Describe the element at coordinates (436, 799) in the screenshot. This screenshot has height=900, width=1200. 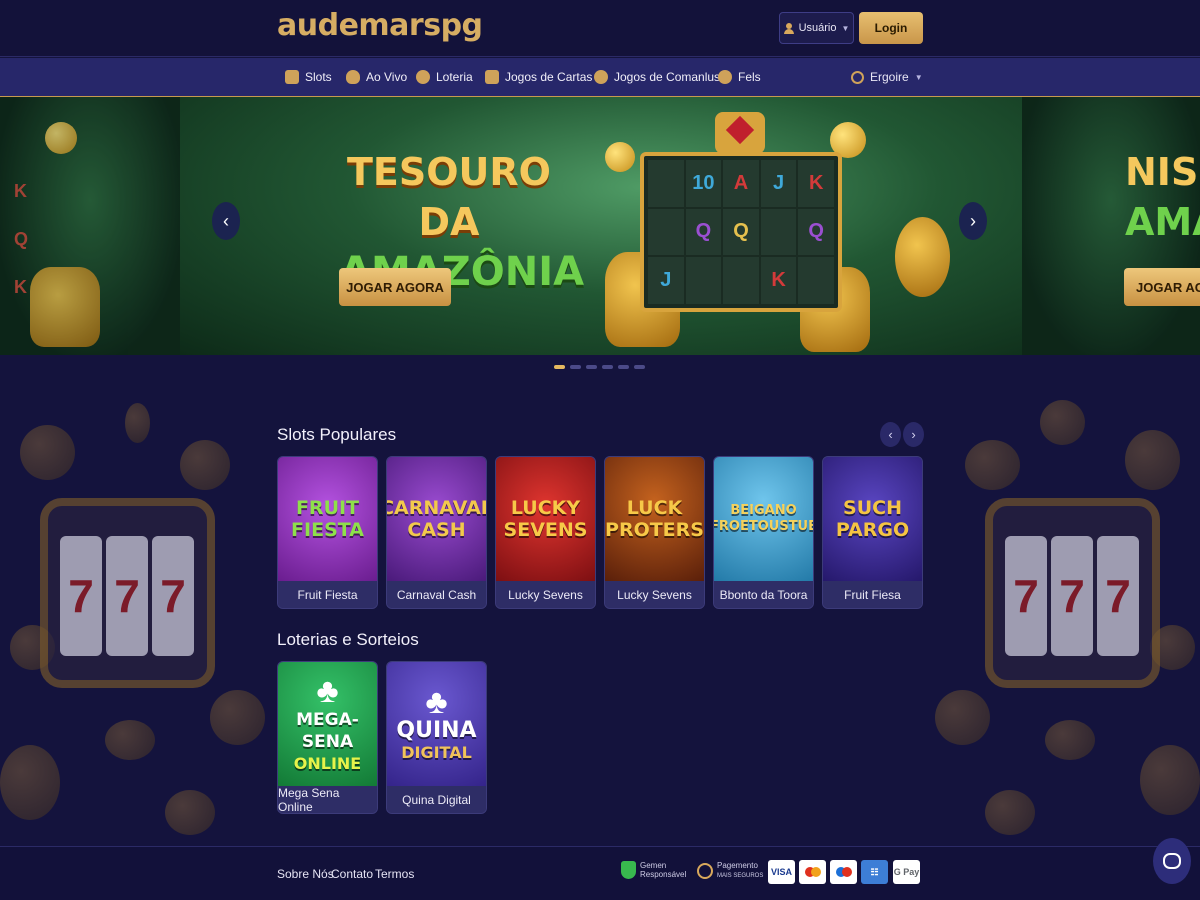
I see `game-card-label: Quina Digital` at that location.